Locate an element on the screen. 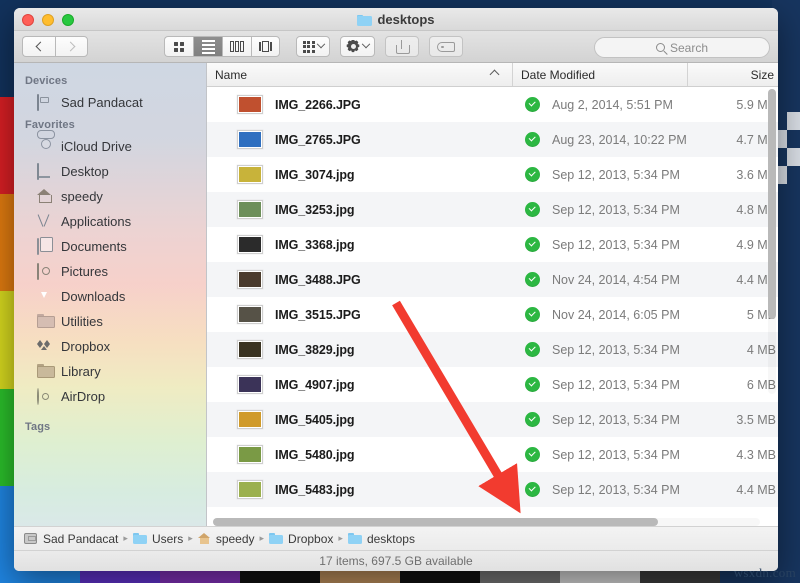 The height and width of the screenshot is (583, 800). sidebar-item-airdrop: AirDrop is located at coordinates (110, 396).